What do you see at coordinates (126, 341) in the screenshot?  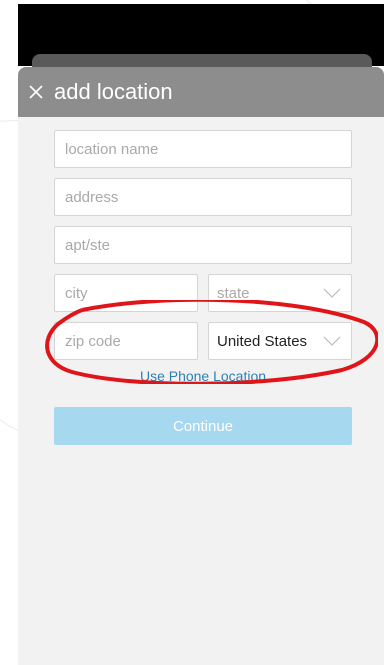 I see `zip-code-field` at bounding box center [126, 341].